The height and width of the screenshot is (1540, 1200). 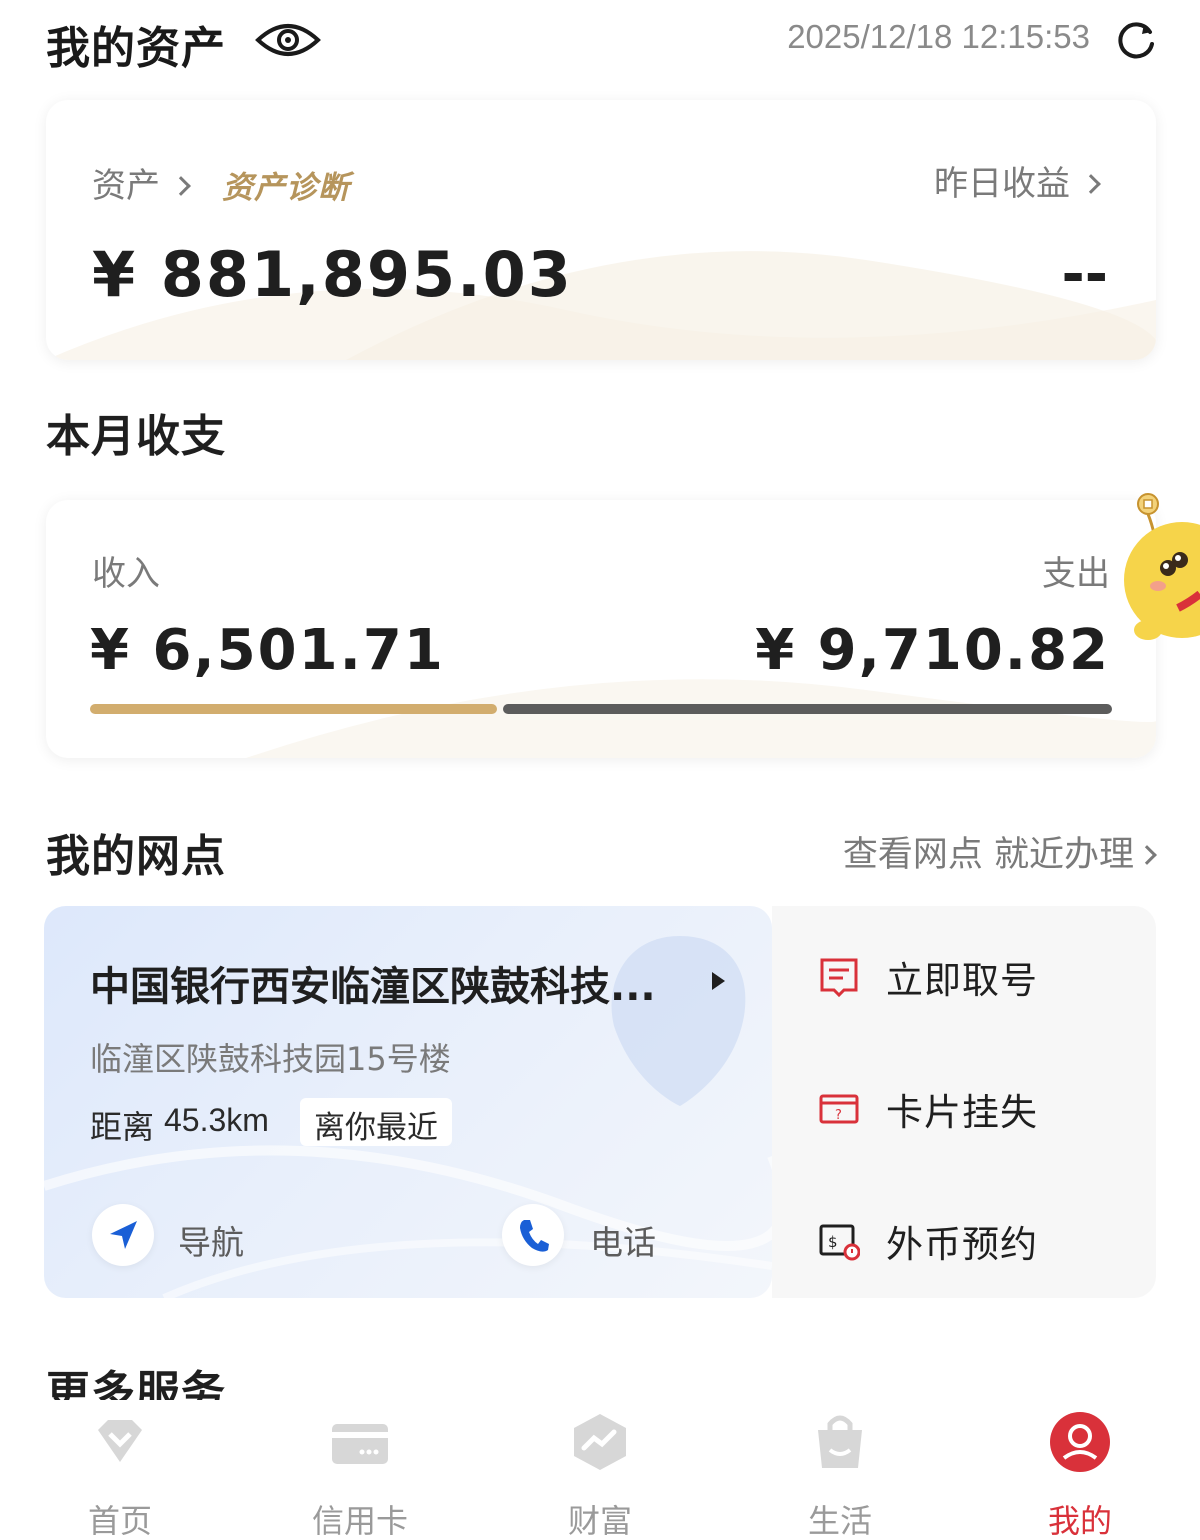 I want to click on foreign-currency-icon: $, so click(x=839, y=1242).